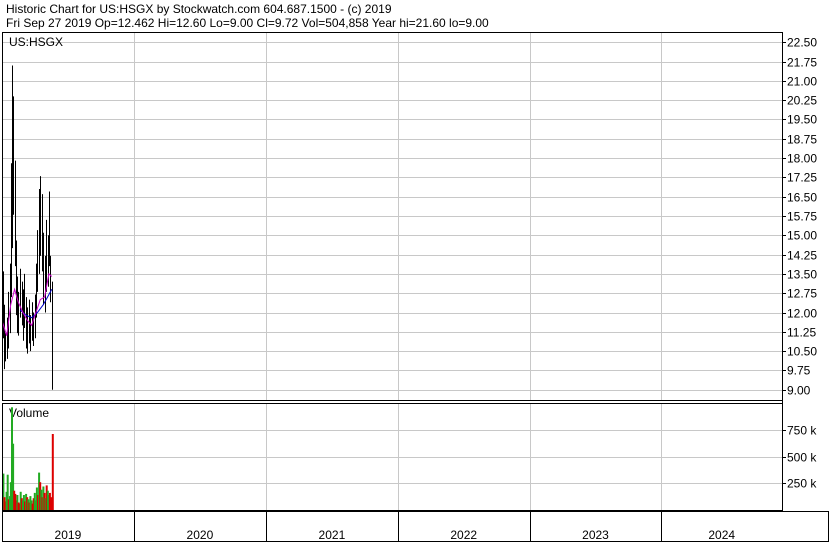  Describe the element at coordinates (802, 236) in the screenshot. I see `price-tick-label: 15.00` at that location.